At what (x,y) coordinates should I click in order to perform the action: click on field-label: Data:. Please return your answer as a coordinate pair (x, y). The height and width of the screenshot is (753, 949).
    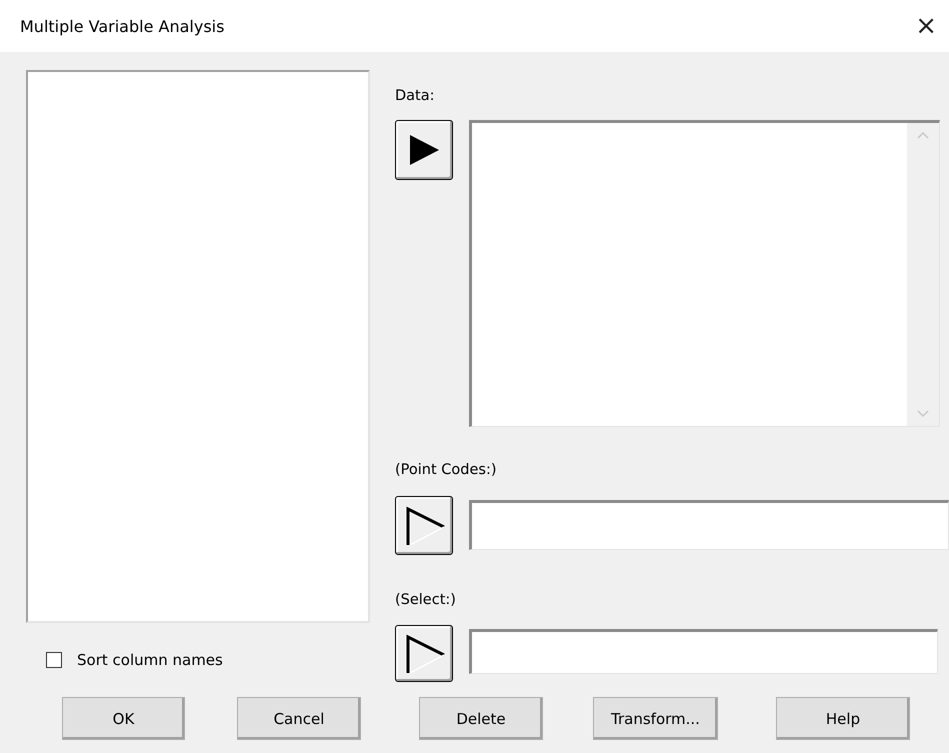
    Looking at the image, I should click on (415, 97).